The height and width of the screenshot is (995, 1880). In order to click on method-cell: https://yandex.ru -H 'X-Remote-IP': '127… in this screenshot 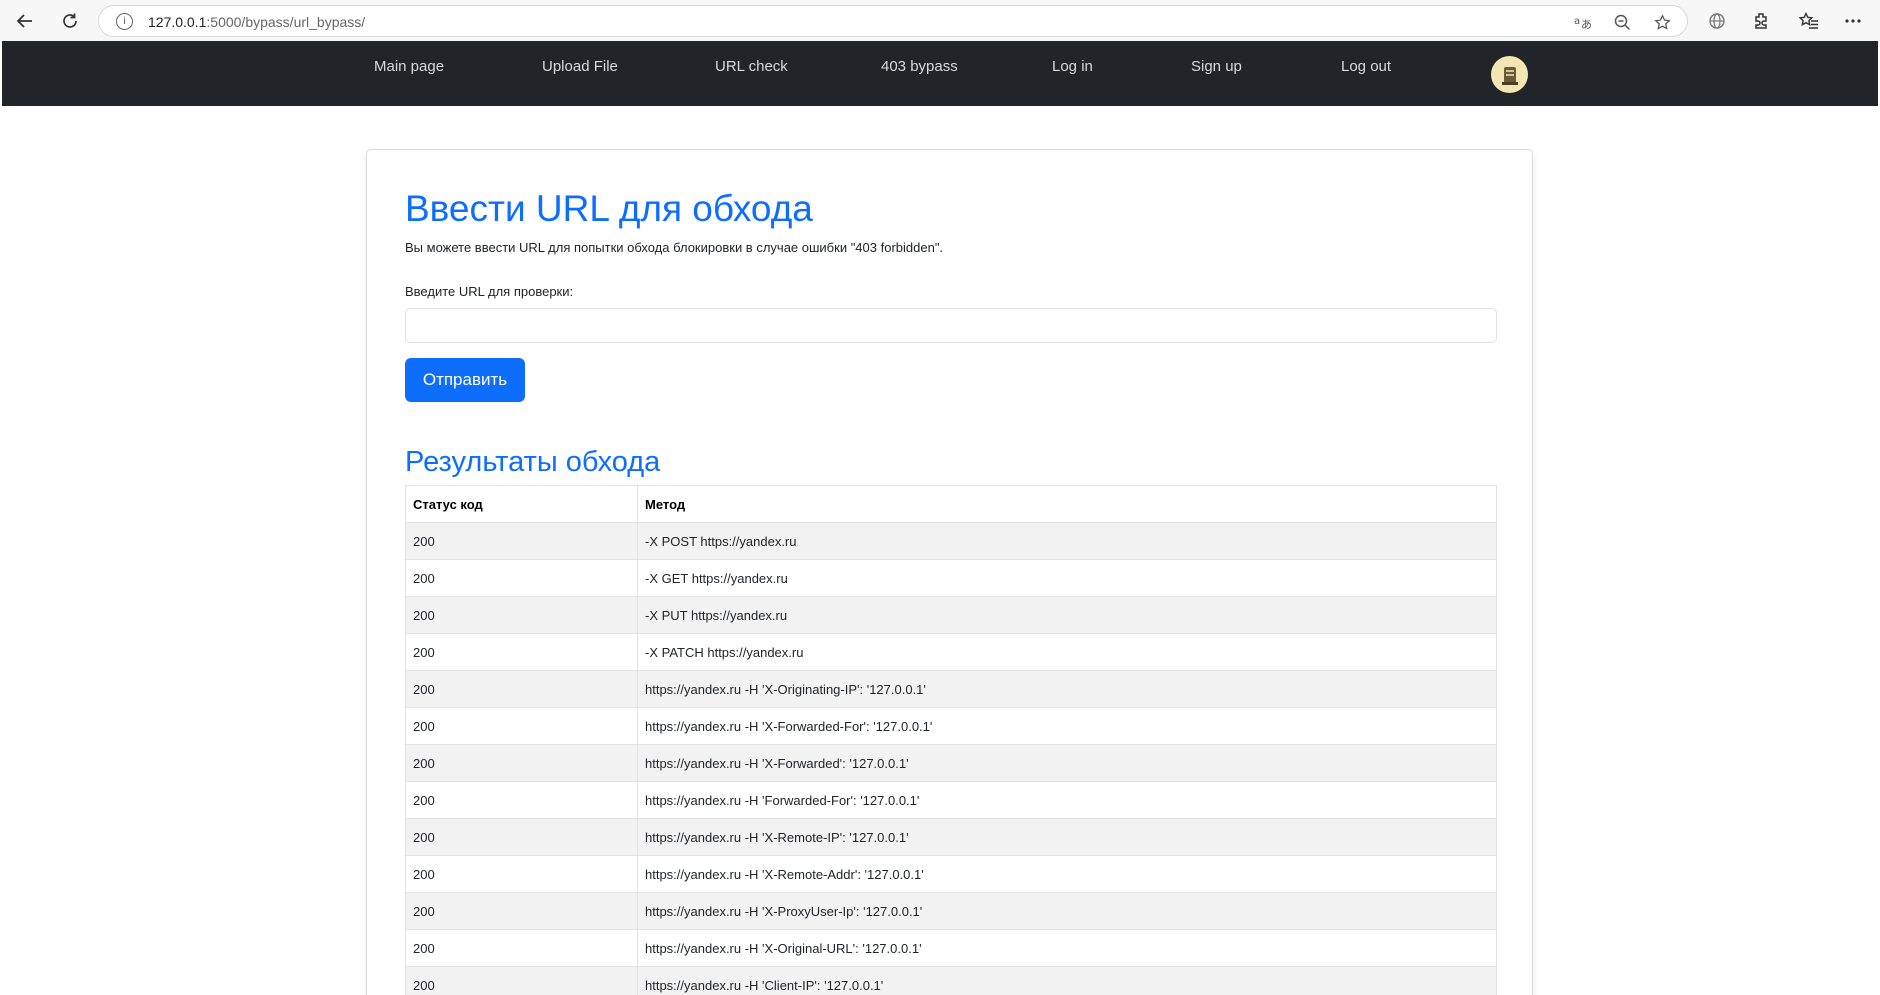, I will do `click(1067, 837)`.